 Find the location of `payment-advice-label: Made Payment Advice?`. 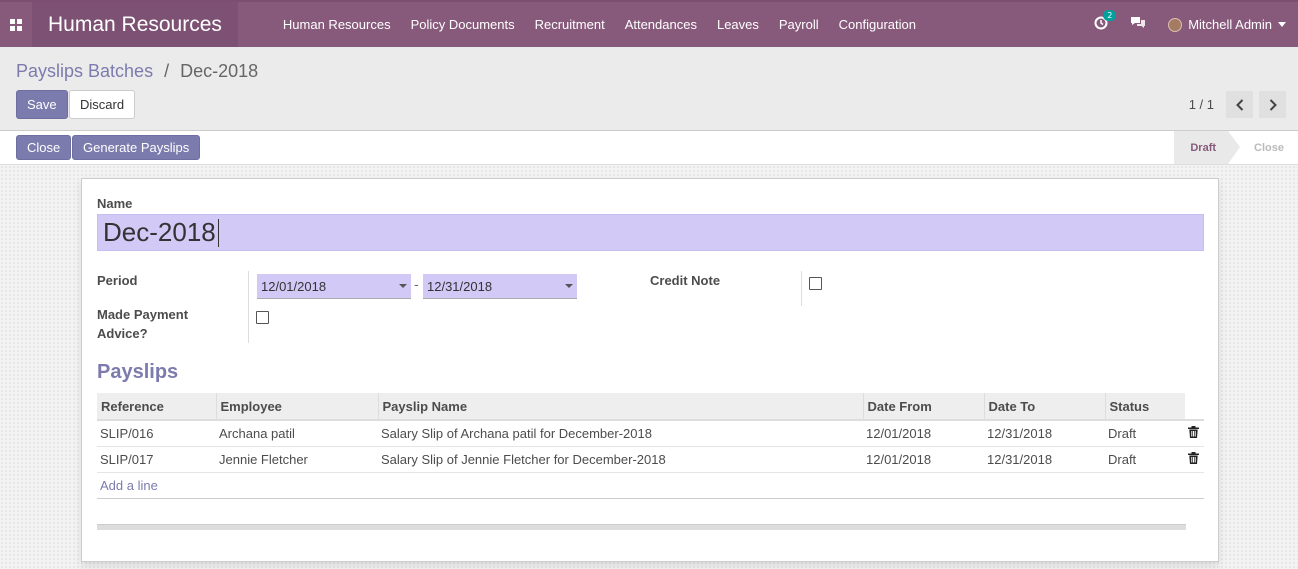

payment-advice-label: Made Payment Advice? is located at coordinates (142, 324).